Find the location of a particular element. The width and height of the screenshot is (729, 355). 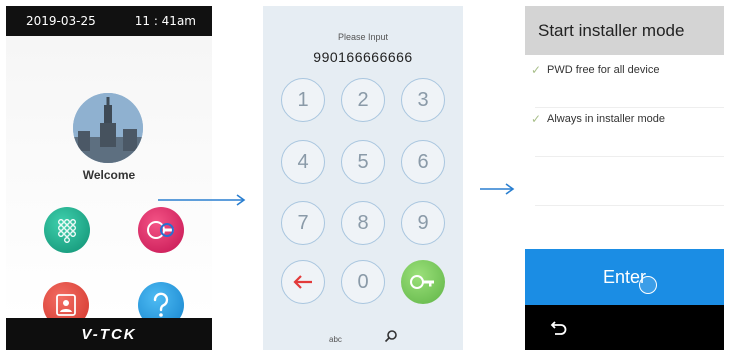

brand-bar: V-TCK is located at coordinates (109, 334).